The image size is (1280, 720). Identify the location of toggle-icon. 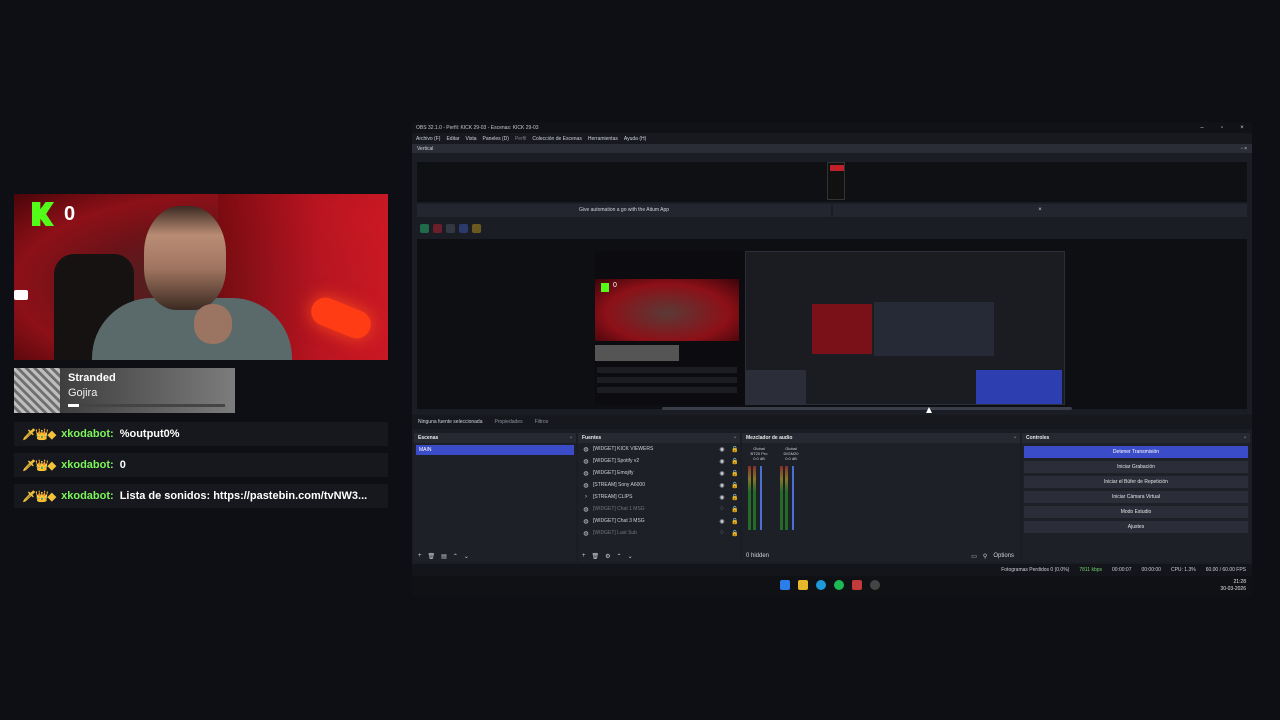
(424, 228).